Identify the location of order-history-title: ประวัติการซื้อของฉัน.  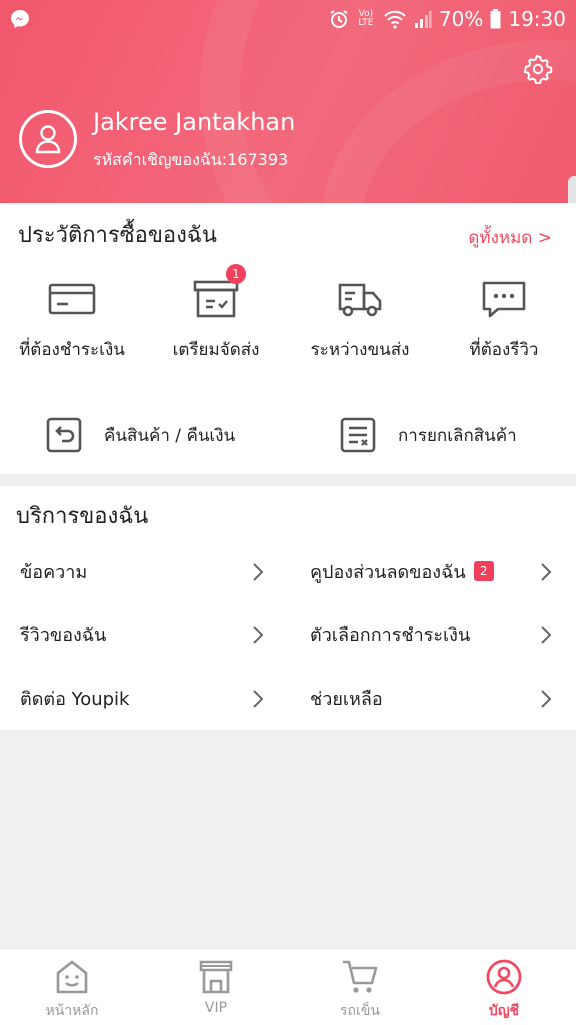
(117, 235).